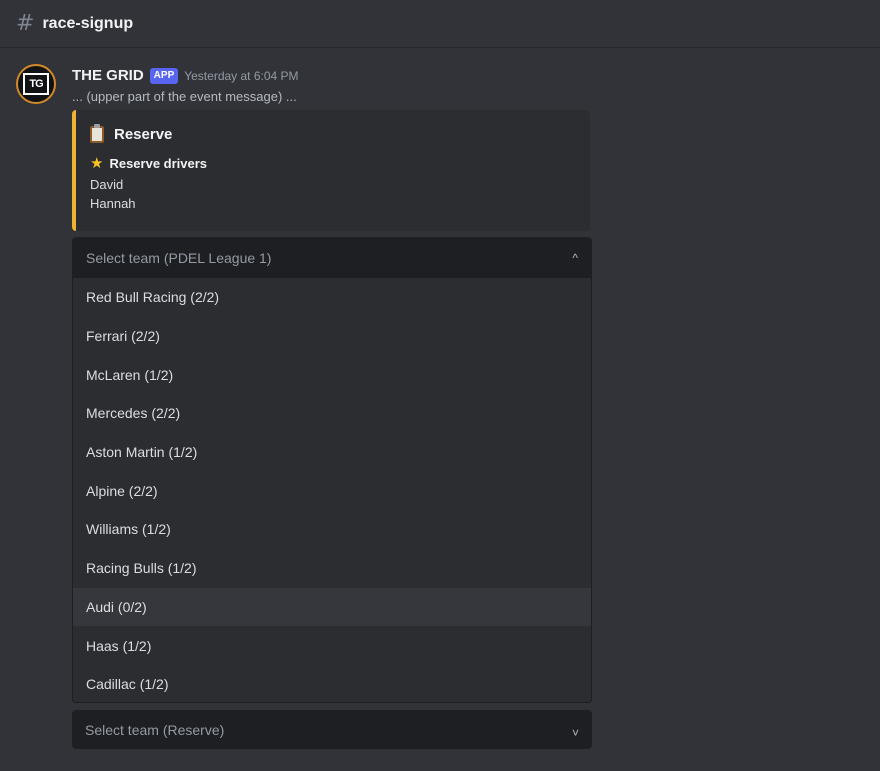 Image resolution: width=880 pixels, height=771 pixels. What do you see at coordinates (164, 75) in the screenshot?
I see `app-badge: APP` at bounding box center [164, 75].